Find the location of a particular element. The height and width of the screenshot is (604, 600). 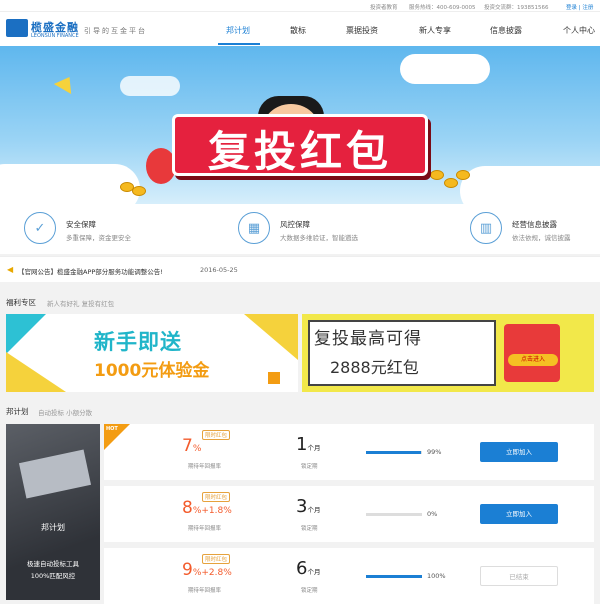

product-row: HOT 7% 限时红包 期待年回报率 1个月 锁定期 99% 立即加入 is located at coordinates (349, 452).